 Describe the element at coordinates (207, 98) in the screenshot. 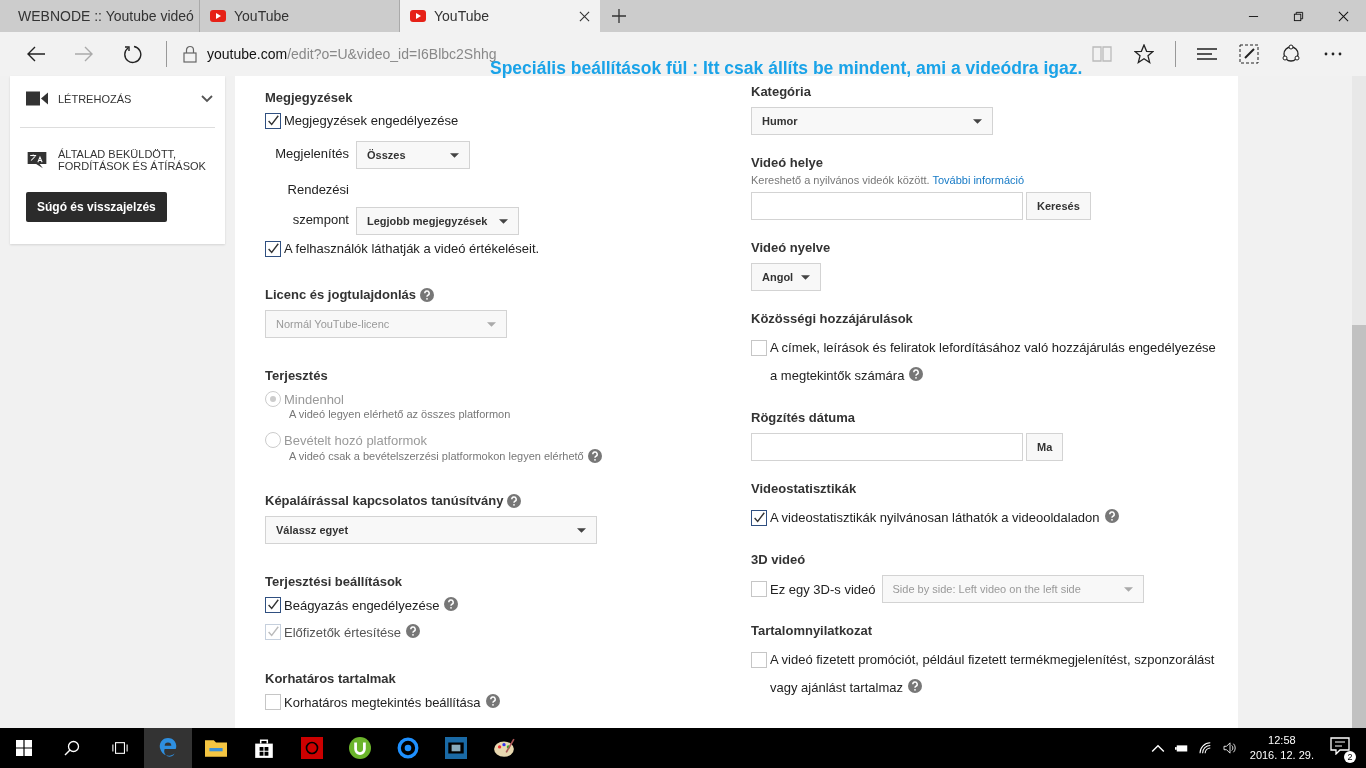

I see `chevron-down-icon` at that location.